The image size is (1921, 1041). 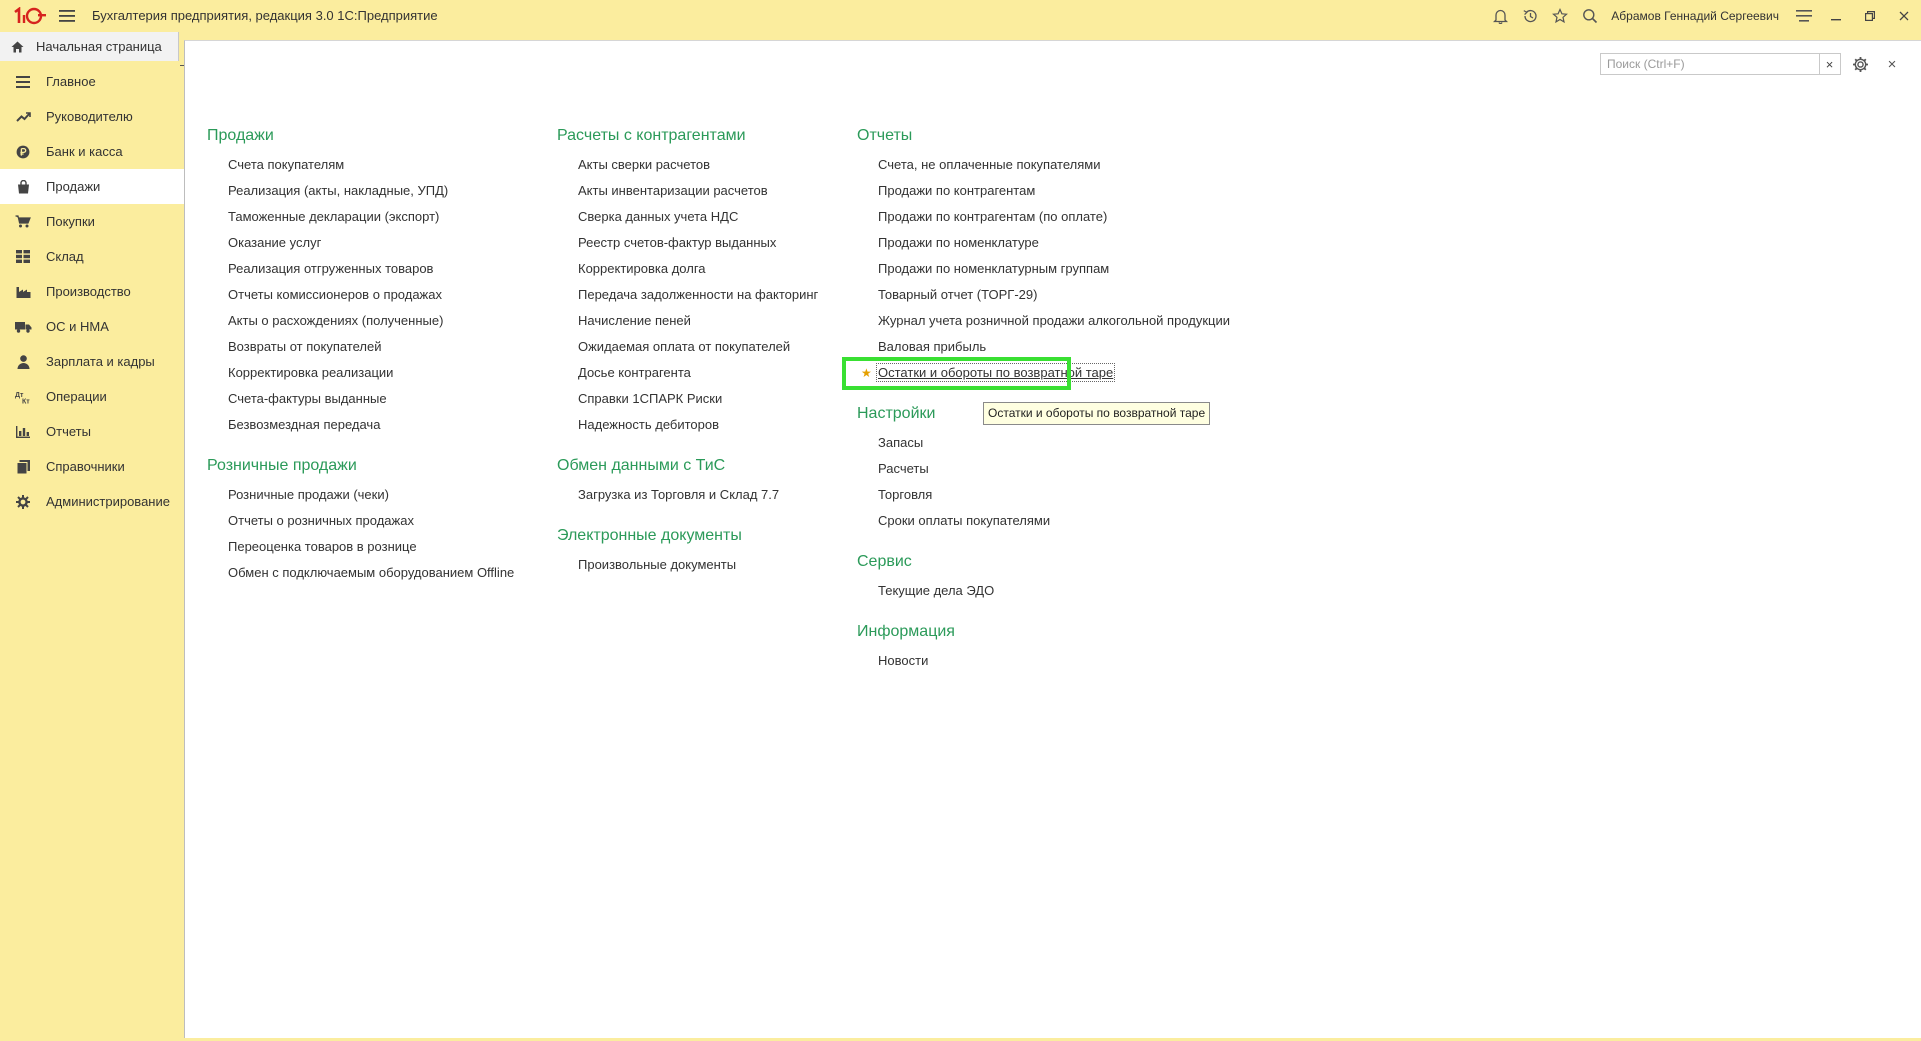 What do you see at coordinates (92, 501) in the screenshot?
I see `sidebar-item-gear: Администрирование` at bounding box center [92, 501].